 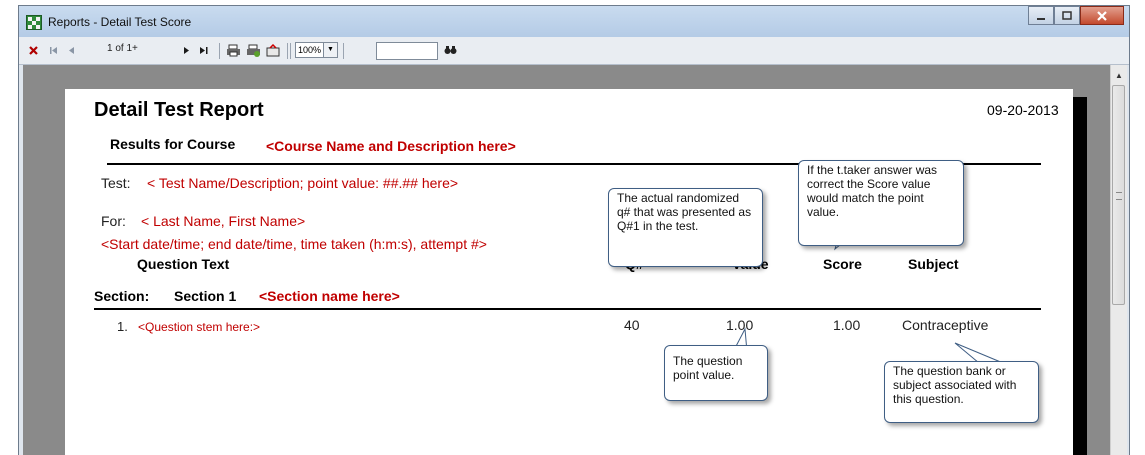 What do you see at coordinates (204, 50) in the screenshot?
I see `last-page-icon` at bounding box center [204, 50].